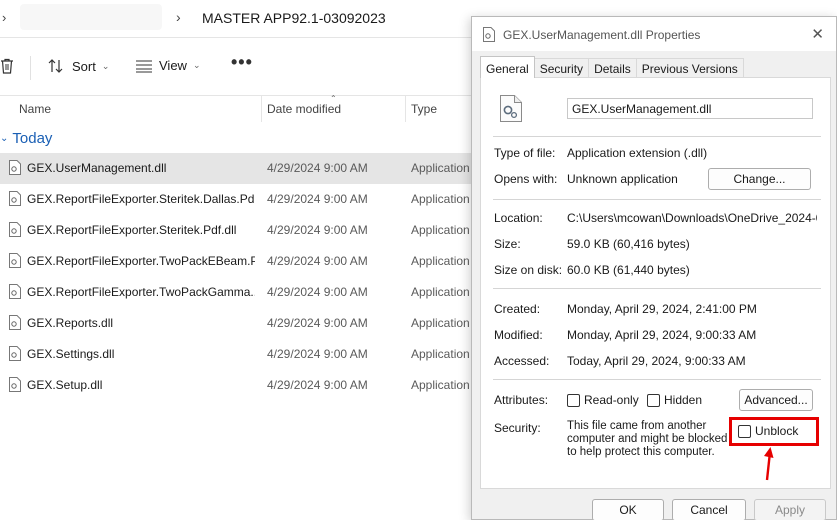  Describe the element at coordinates (602, 35) in the screenshot. I see `dialog-title: GEX.UserManagement.dll Properties` at that location.